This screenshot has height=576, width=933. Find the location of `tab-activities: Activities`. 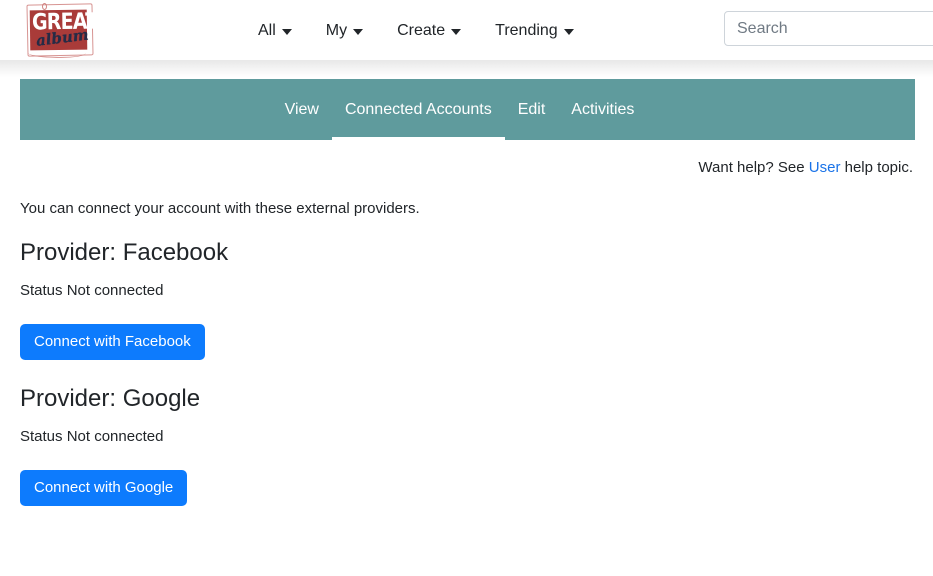

tab-activities: Activities is located at coordinates (602, 109).